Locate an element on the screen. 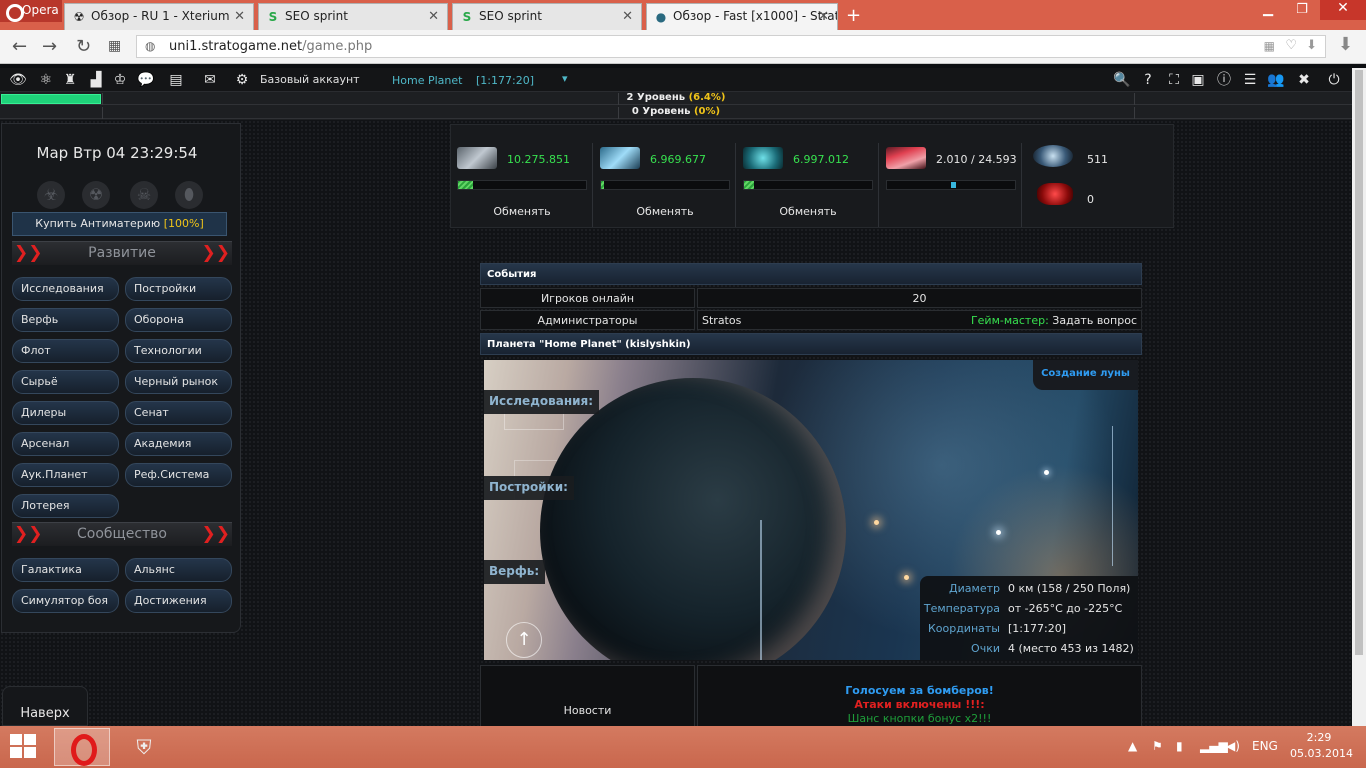  tray-volume-icon: ◀) is located at coordinates (1233, 746).